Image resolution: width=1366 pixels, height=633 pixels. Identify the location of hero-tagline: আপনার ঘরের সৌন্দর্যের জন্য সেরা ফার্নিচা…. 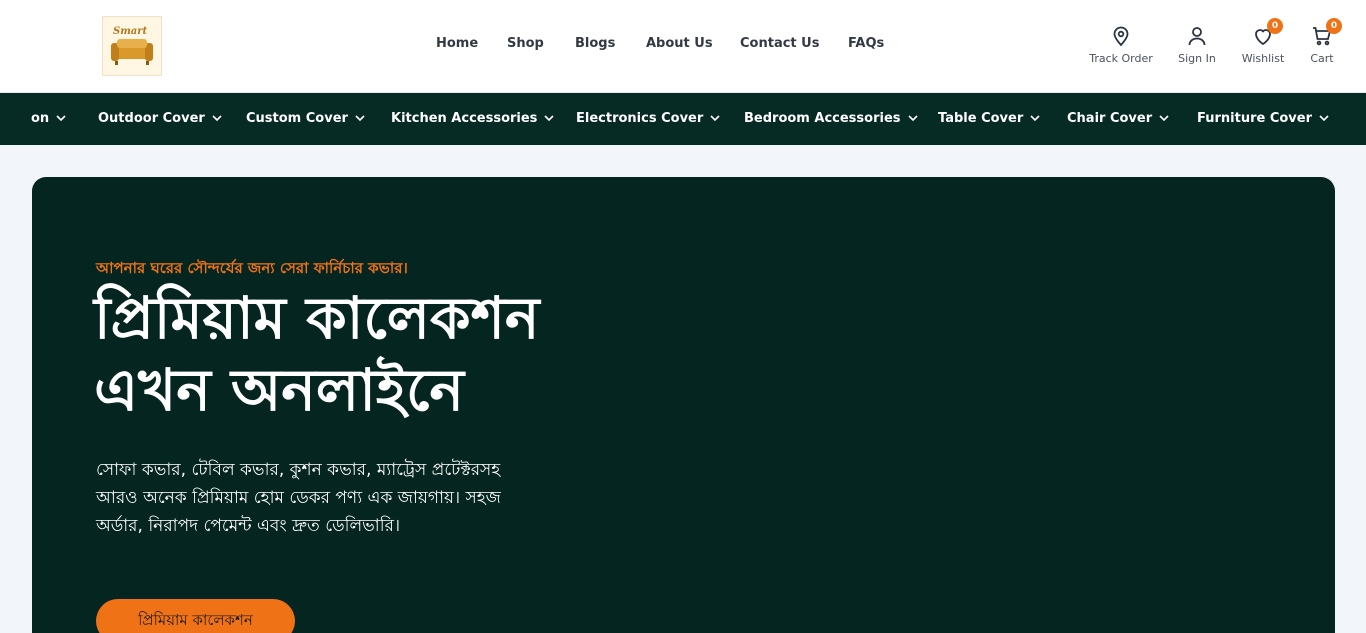
(252, 268).